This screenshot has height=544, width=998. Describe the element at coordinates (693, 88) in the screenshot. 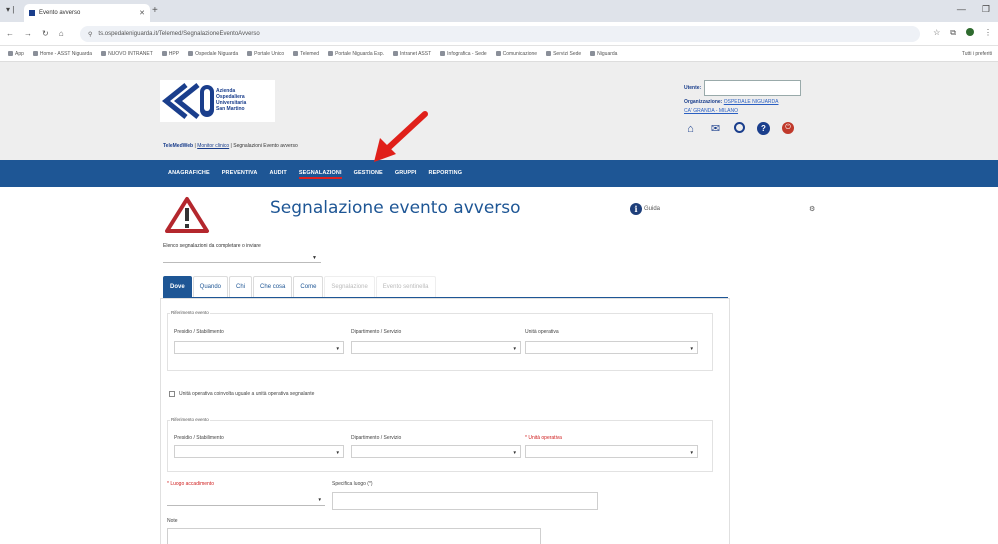

I see `user-label: Utente:` at that location.